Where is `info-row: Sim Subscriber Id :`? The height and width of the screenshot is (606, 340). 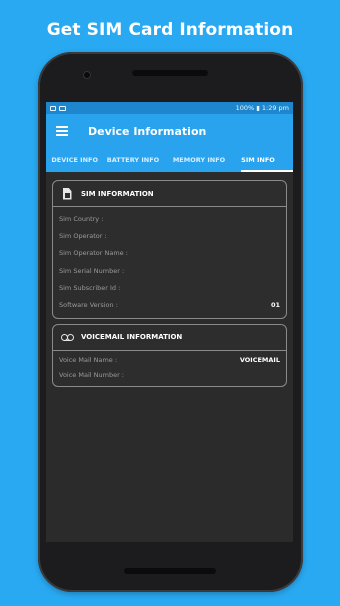
info-row: Sim Subscriber Id : is located at coordinates (169, 287).